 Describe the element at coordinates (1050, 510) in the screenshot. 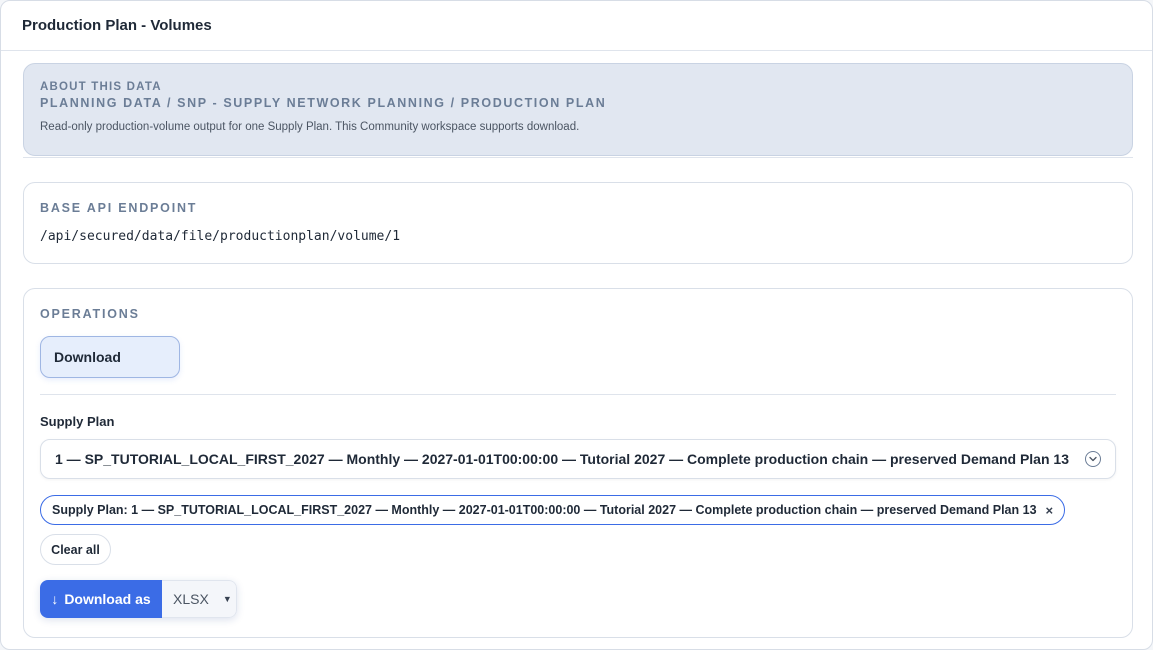

I see `close-icon: ×` at that location.